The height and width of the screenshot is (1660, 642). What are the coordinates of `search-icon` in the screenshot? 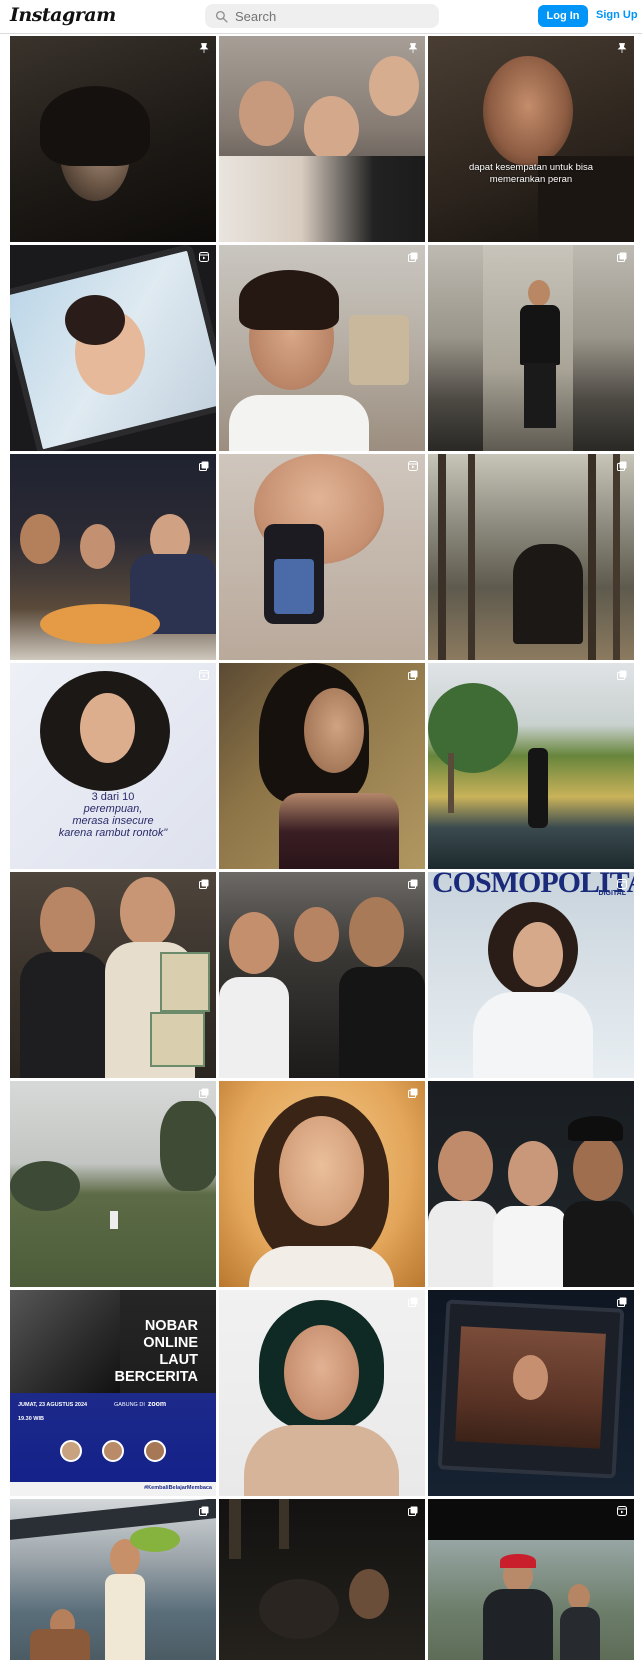 It's located at (222, 16).